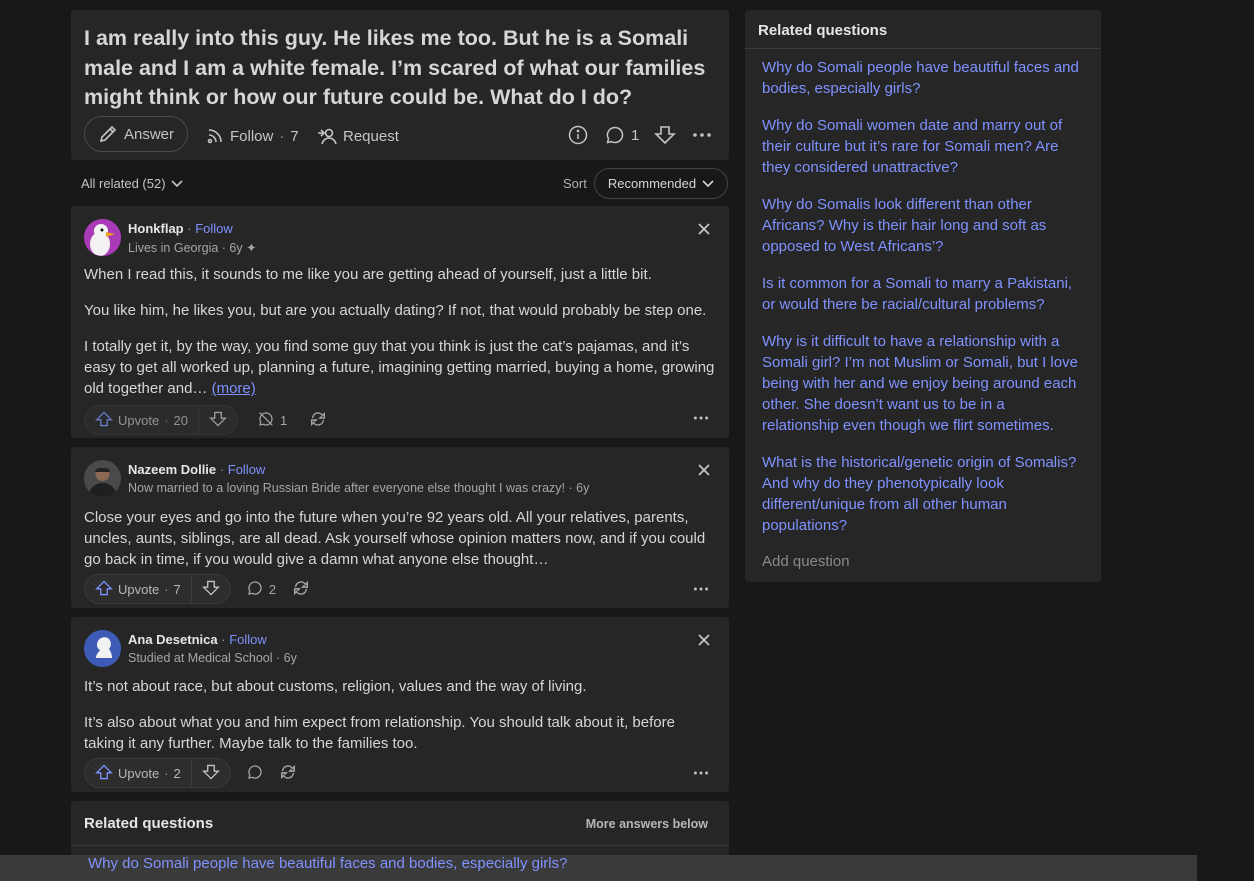 The height and width of the screenshot is (881, 1254). What do you see at coordinates (156, 228) in the screenshot?
I see `author-name: Honkflap` at bounding box center [156, 228].